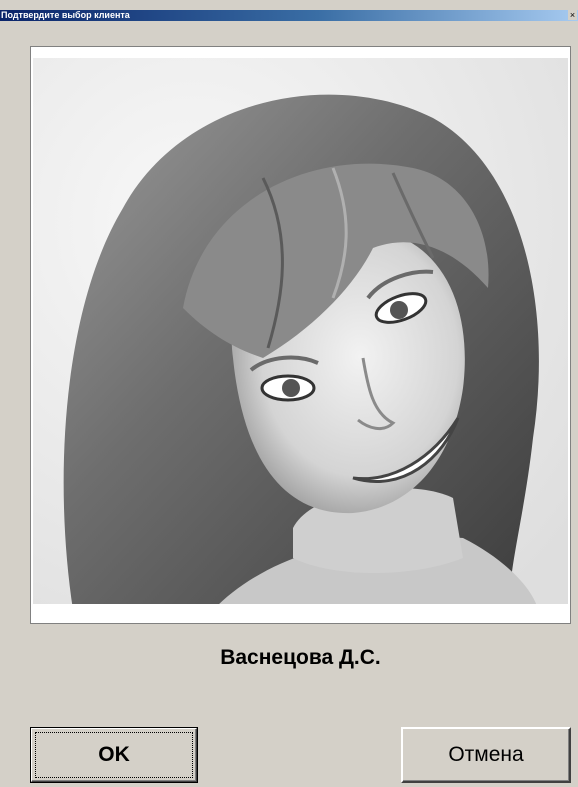  I want to click on cancel-button-label: Отмена, so click(486, 754).